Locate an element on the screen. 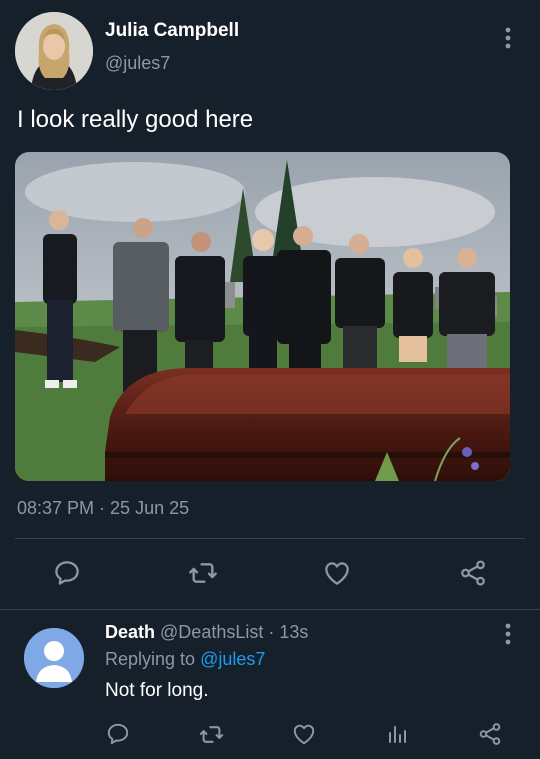 Image resolution: width=540 pixels, height=759 pixels. author-name: Julia Campbell is located at coordinates (172, 31).